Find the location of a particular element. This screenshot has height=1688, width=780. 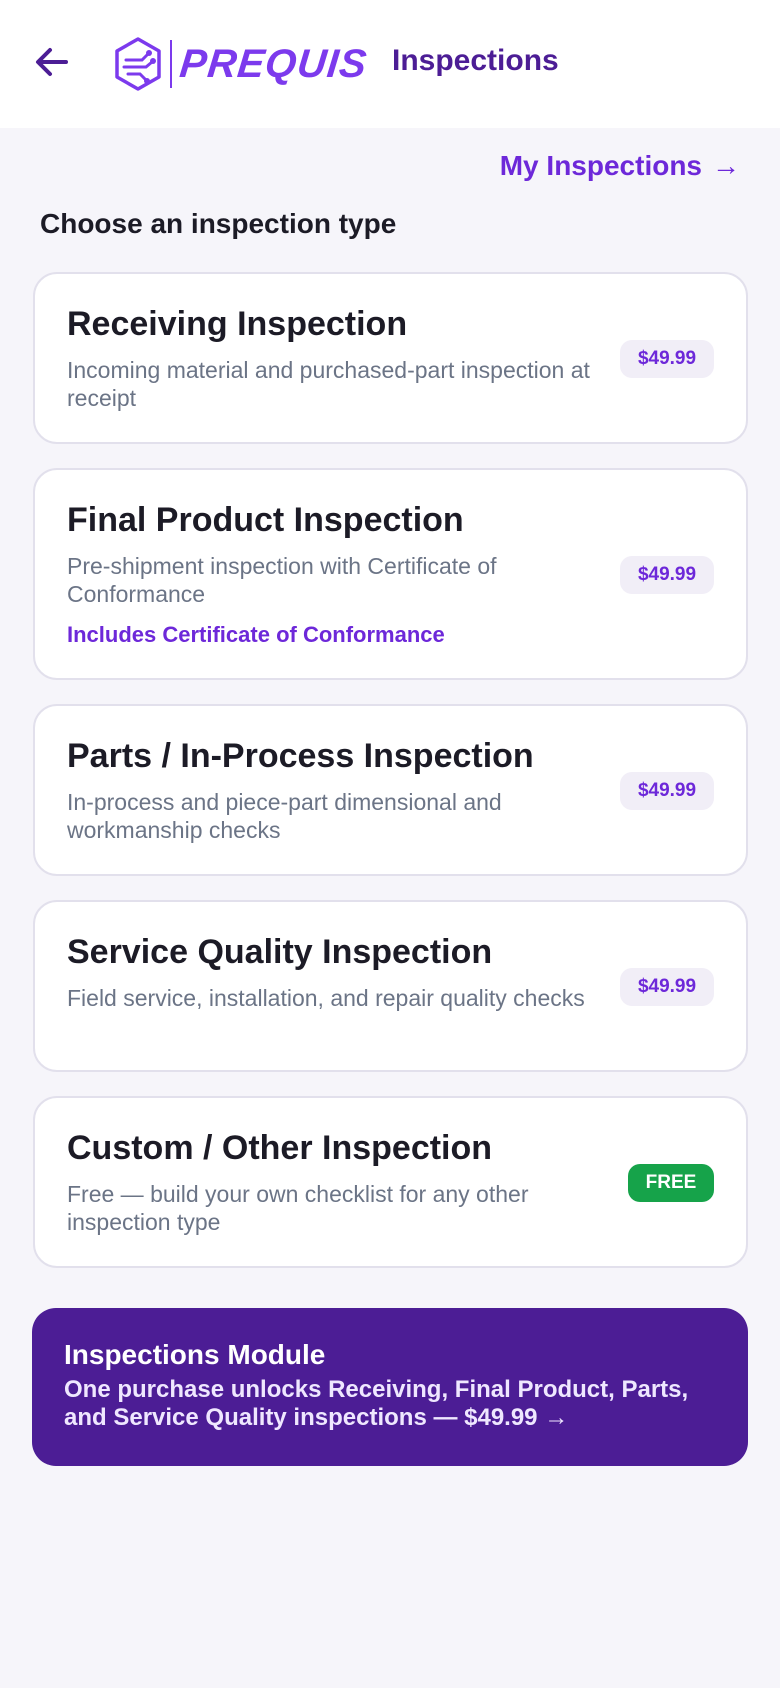

logo-wordmark: PREQUIS is located at coordinates (273, 63).